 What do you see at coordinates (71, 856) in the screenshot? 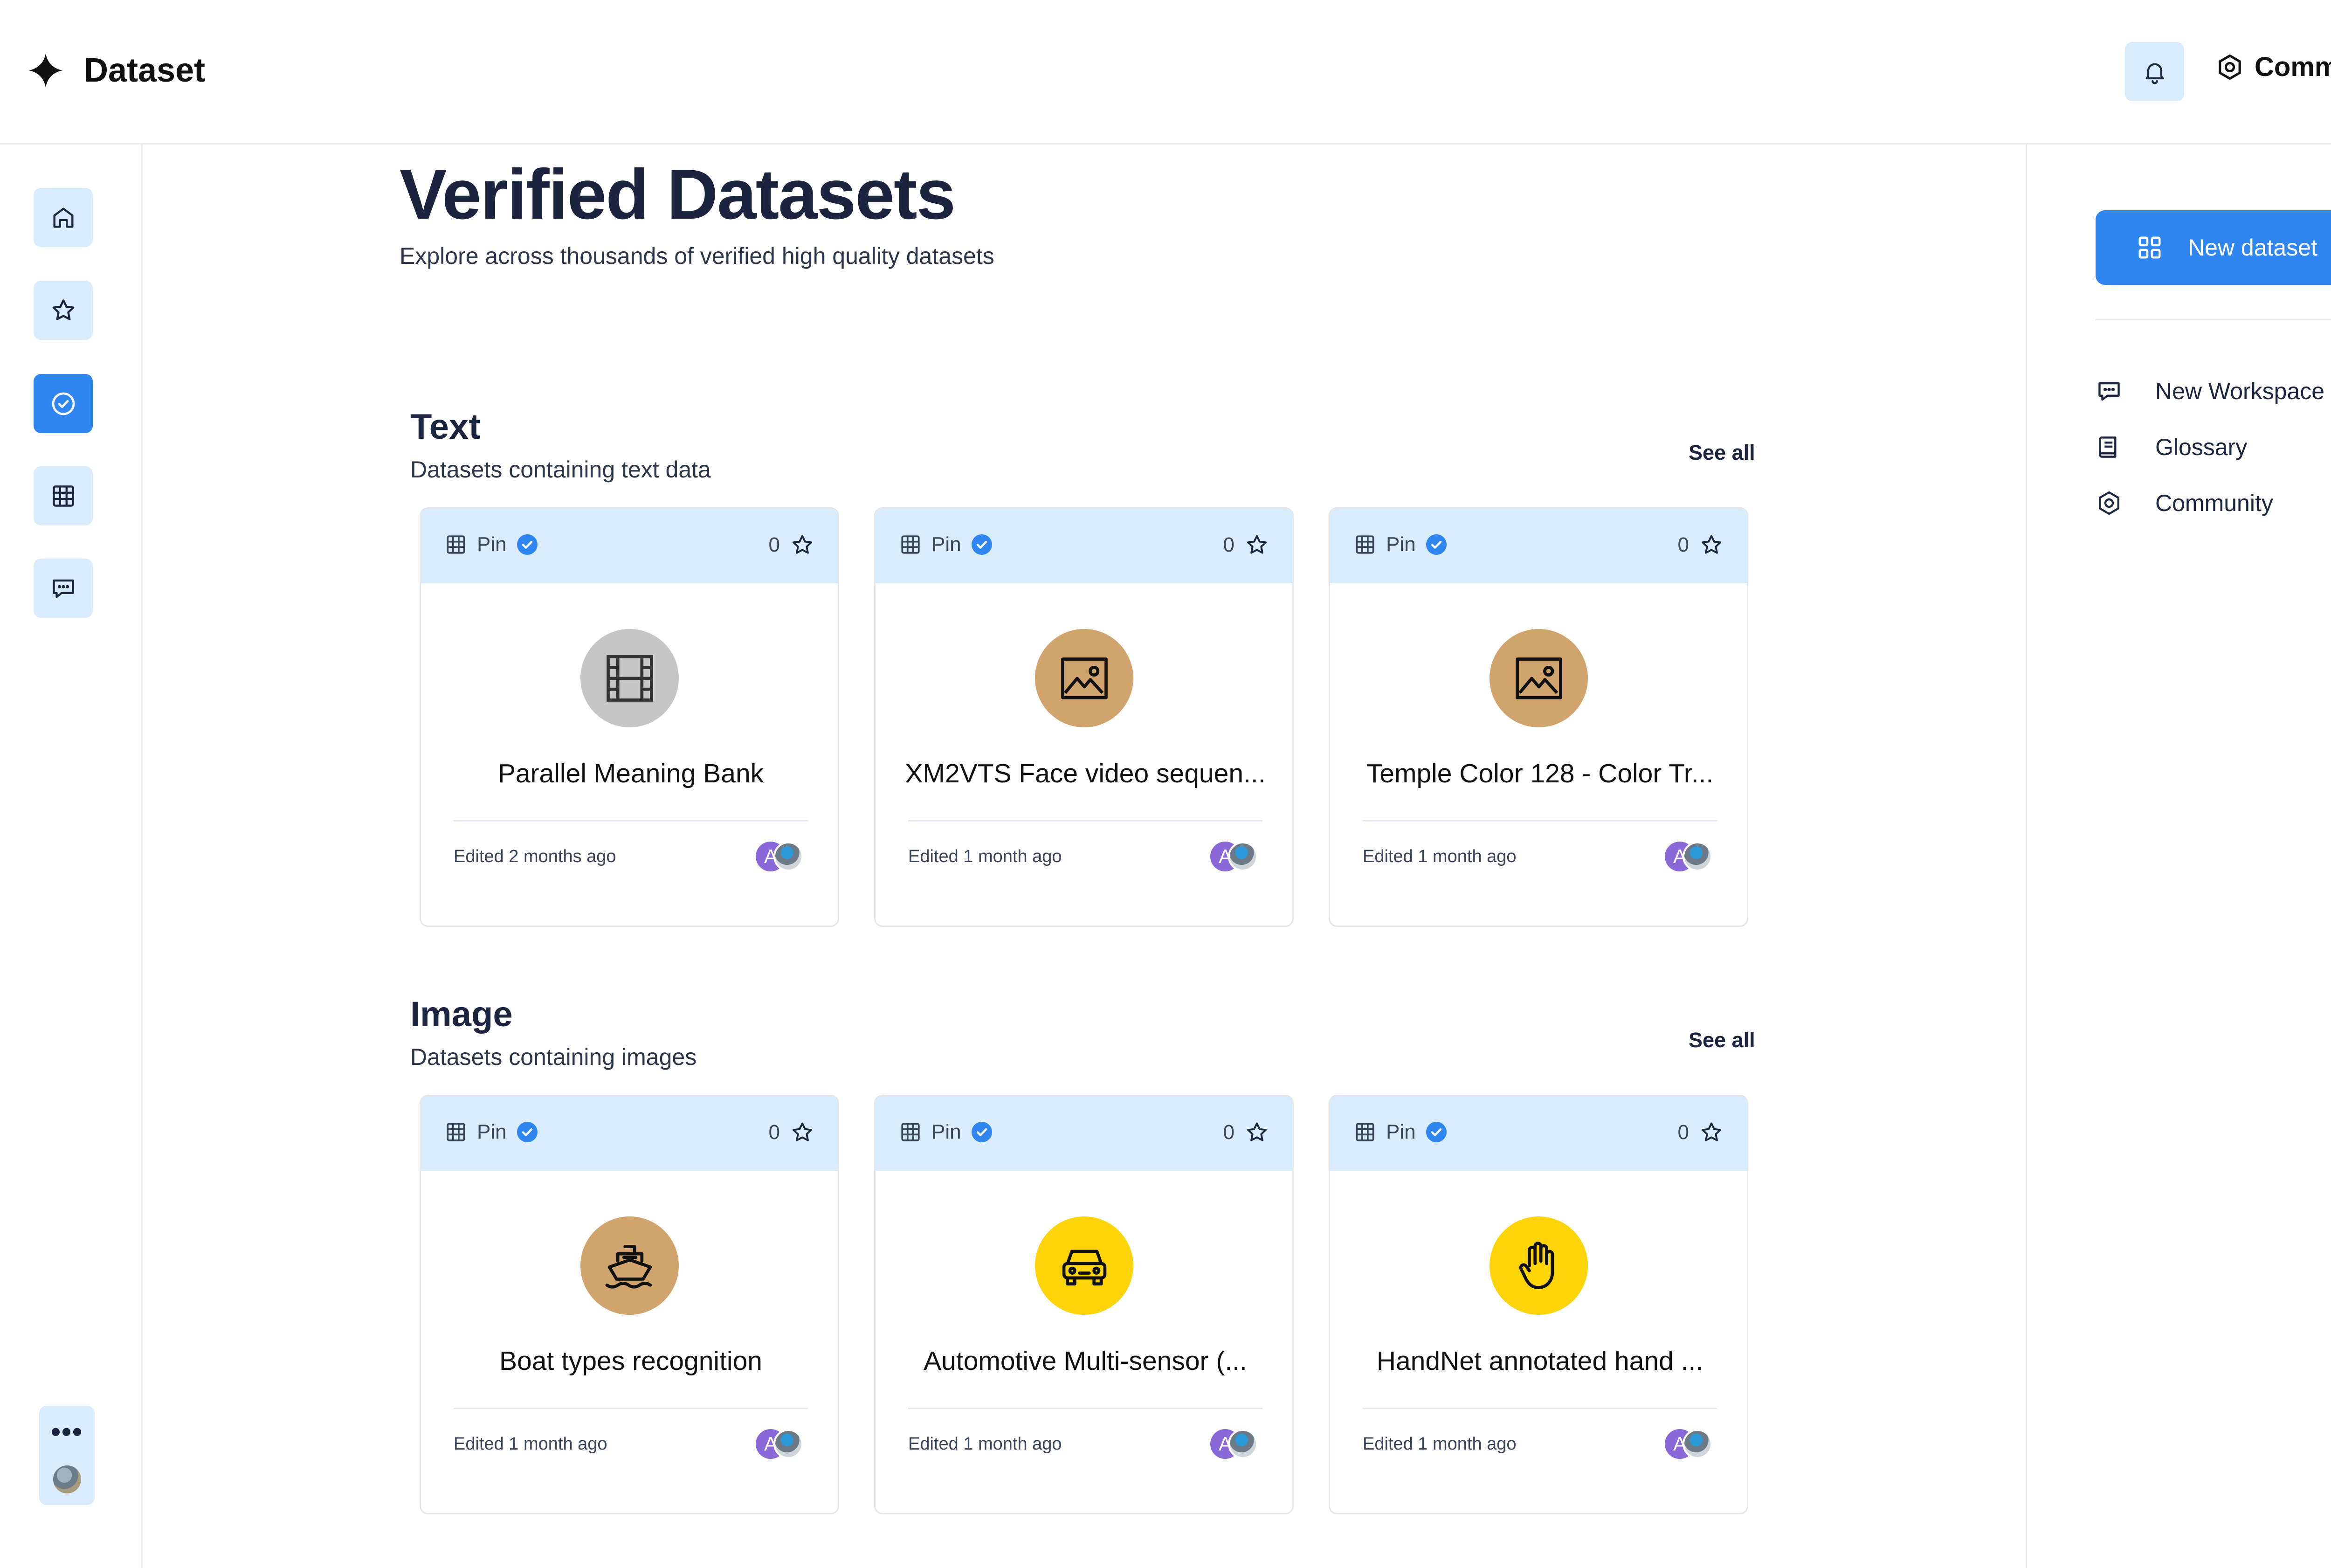
I see `left-sidebar` at bounding box center [71, 856].